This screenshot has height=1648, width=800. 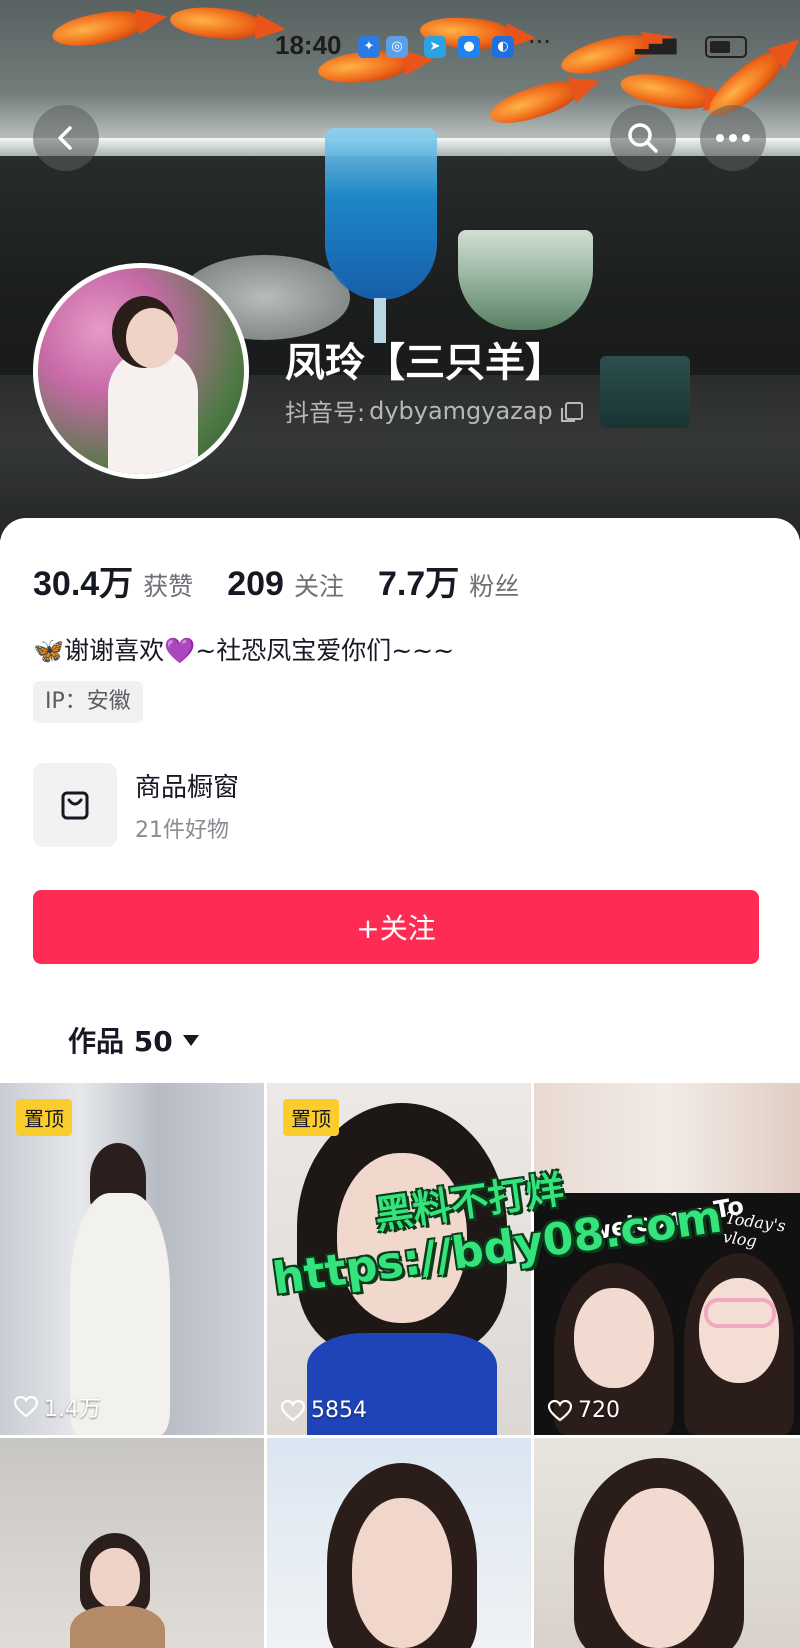 I want to click on shop-icon-box, so click(x=75, y=805).